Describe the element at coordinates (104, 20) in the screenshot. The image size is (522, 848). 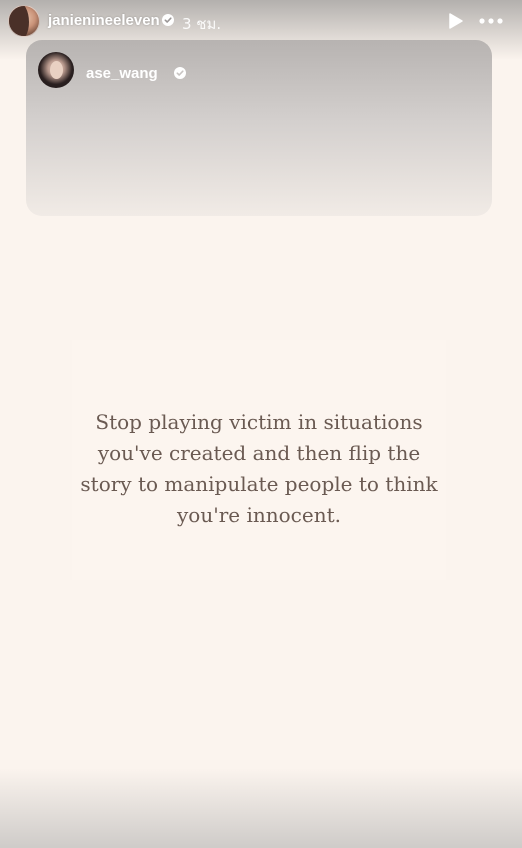
I see `story-username: janienineeleven` at that location.